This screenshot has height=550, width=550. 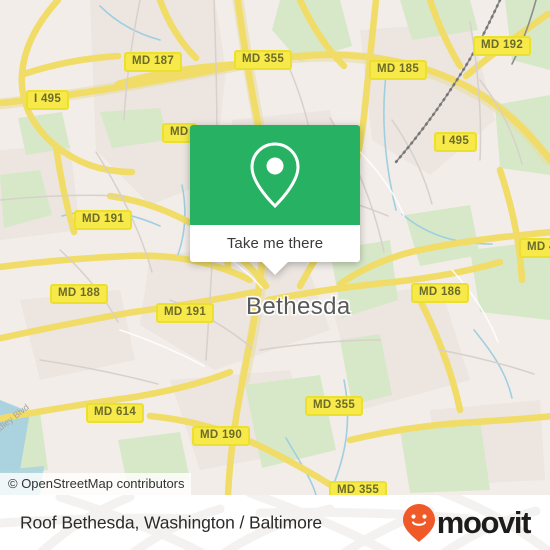 I want to click on callout-tail, so click(x=275, y=268).